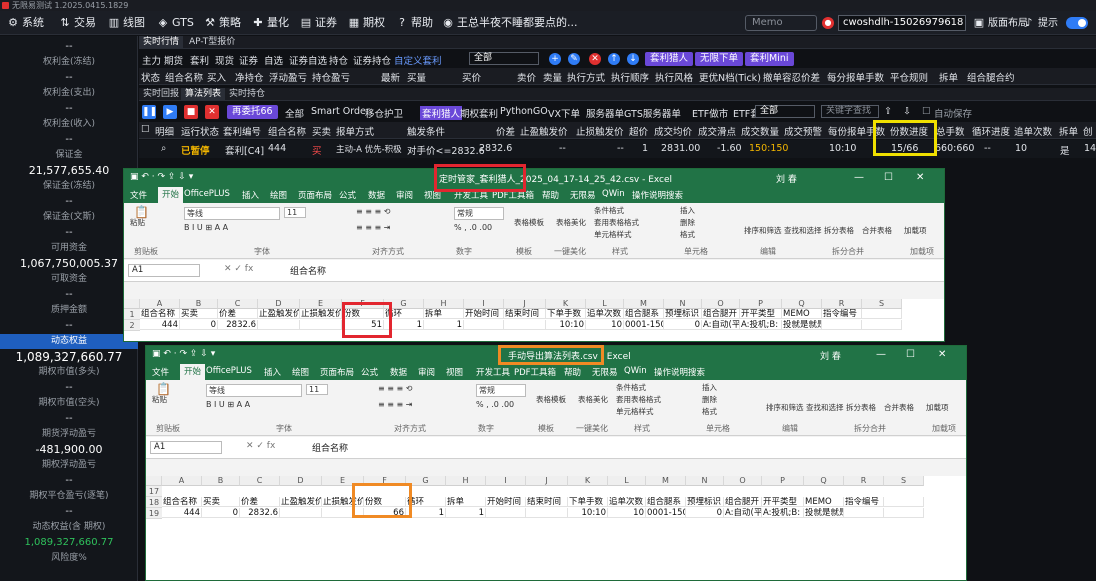 This screenshot has width=1096, height=581. I want to click on ribbon-button: 表格美化, so click(593, 399).